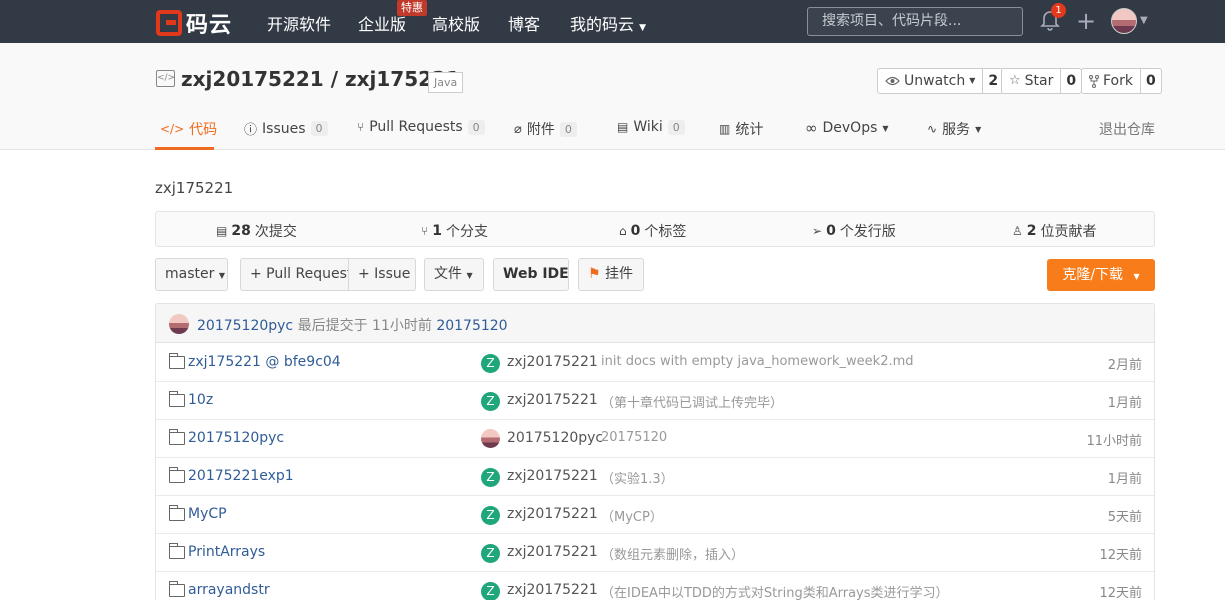 The height and width of the screenshot is (600, 1225). I want to click on repo-description: zxj175221, so click(194, 188).